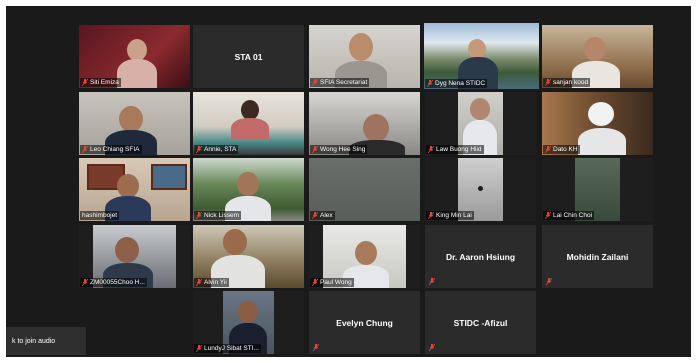  I want to click on participant-tile: STIDC -Afizul, so click(480, 322).